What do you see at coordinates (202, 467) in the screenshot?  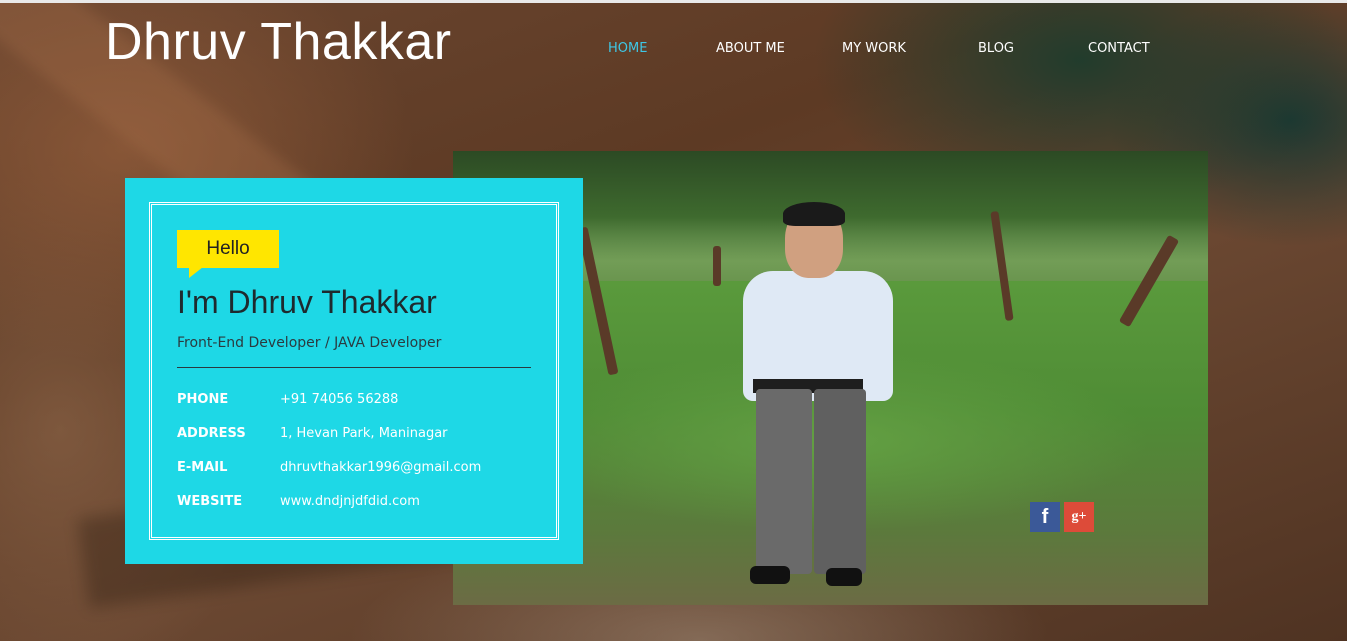 I see `email-label: E-MAIL` at bounding box center [202, 467].